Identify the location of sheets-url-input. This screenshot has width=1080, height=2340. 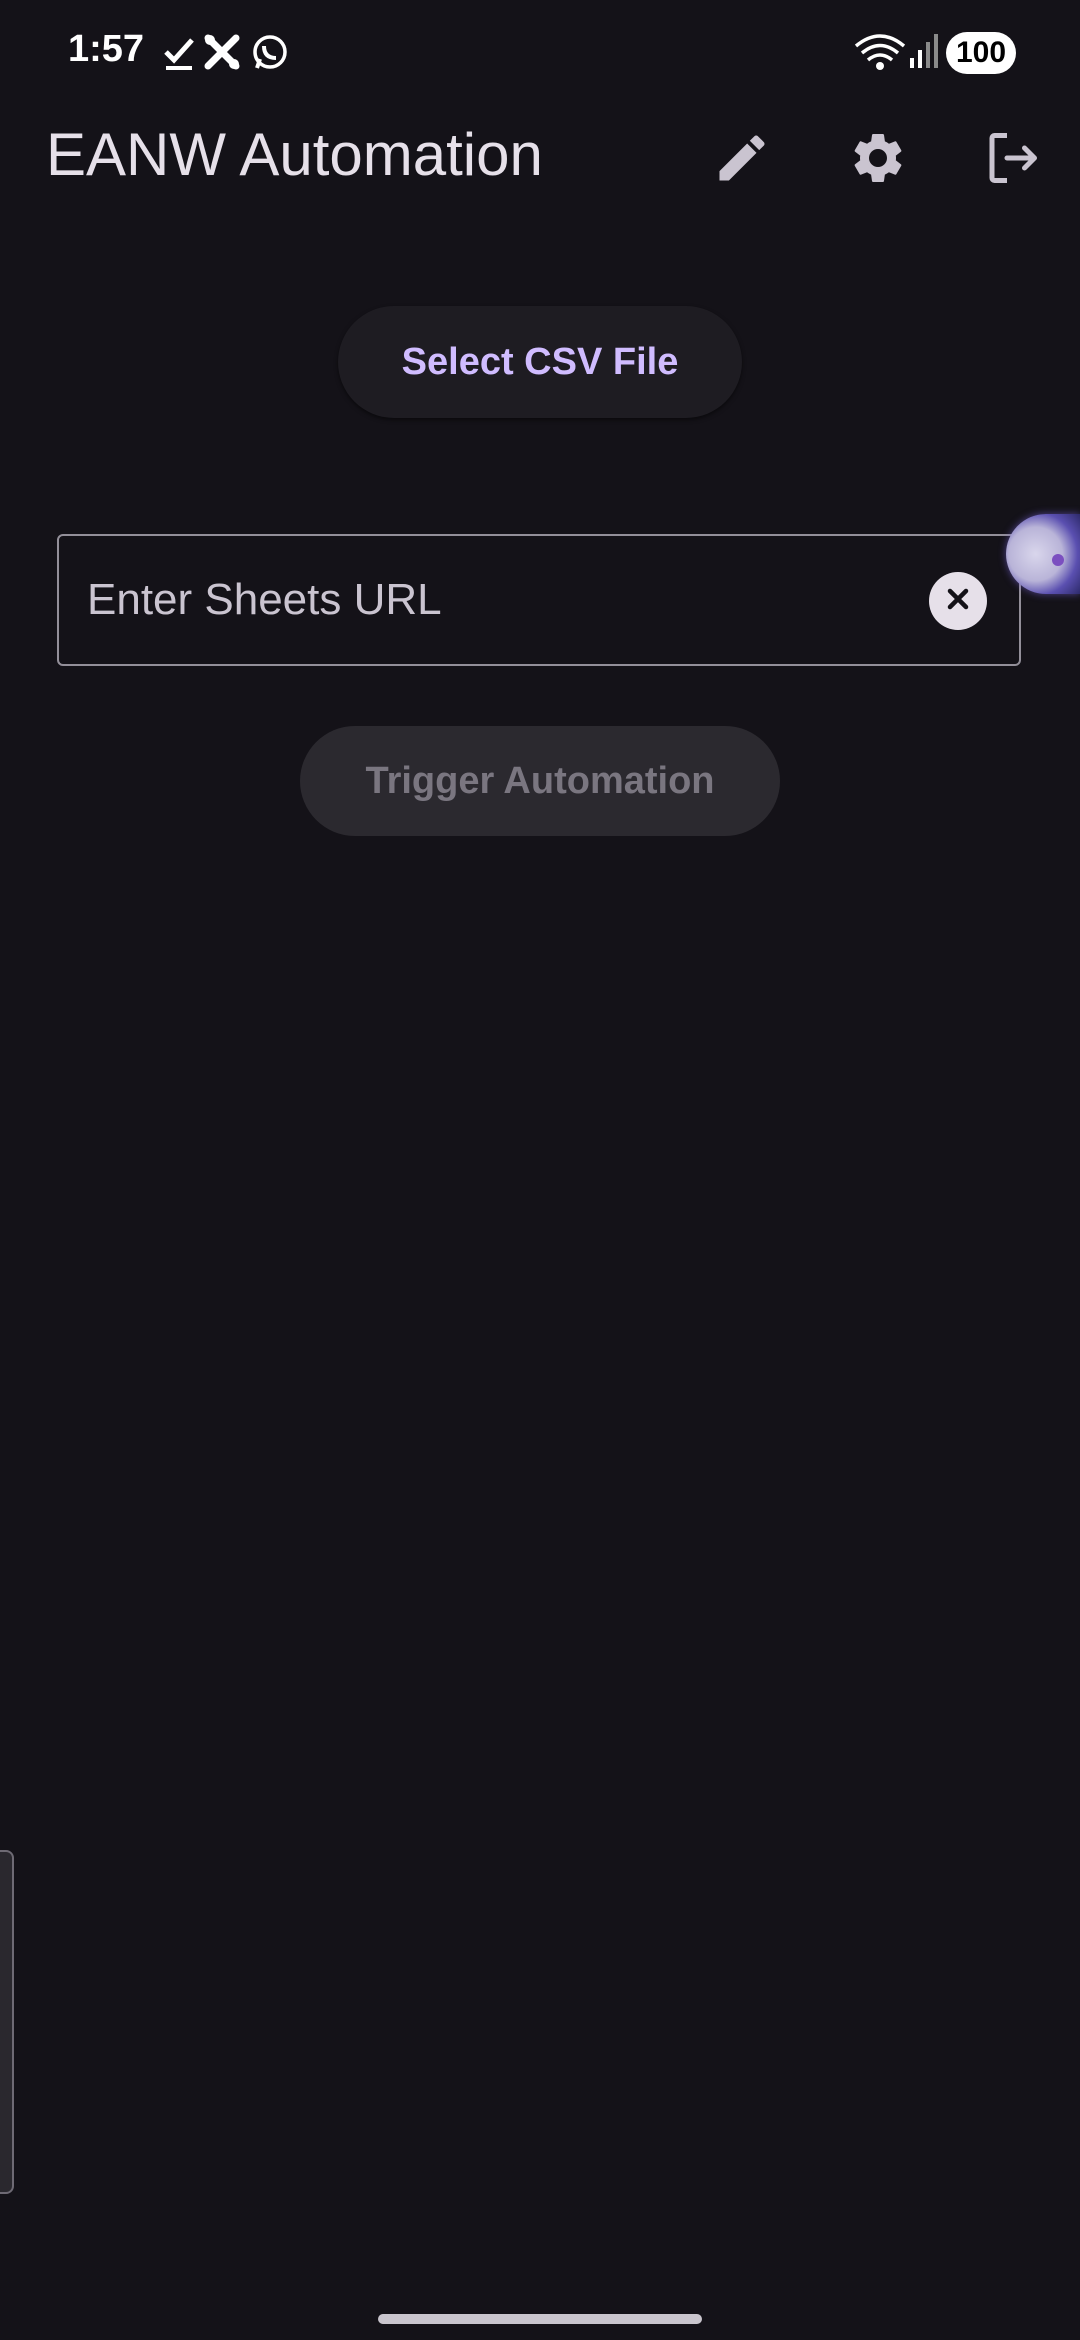
(507, 600).